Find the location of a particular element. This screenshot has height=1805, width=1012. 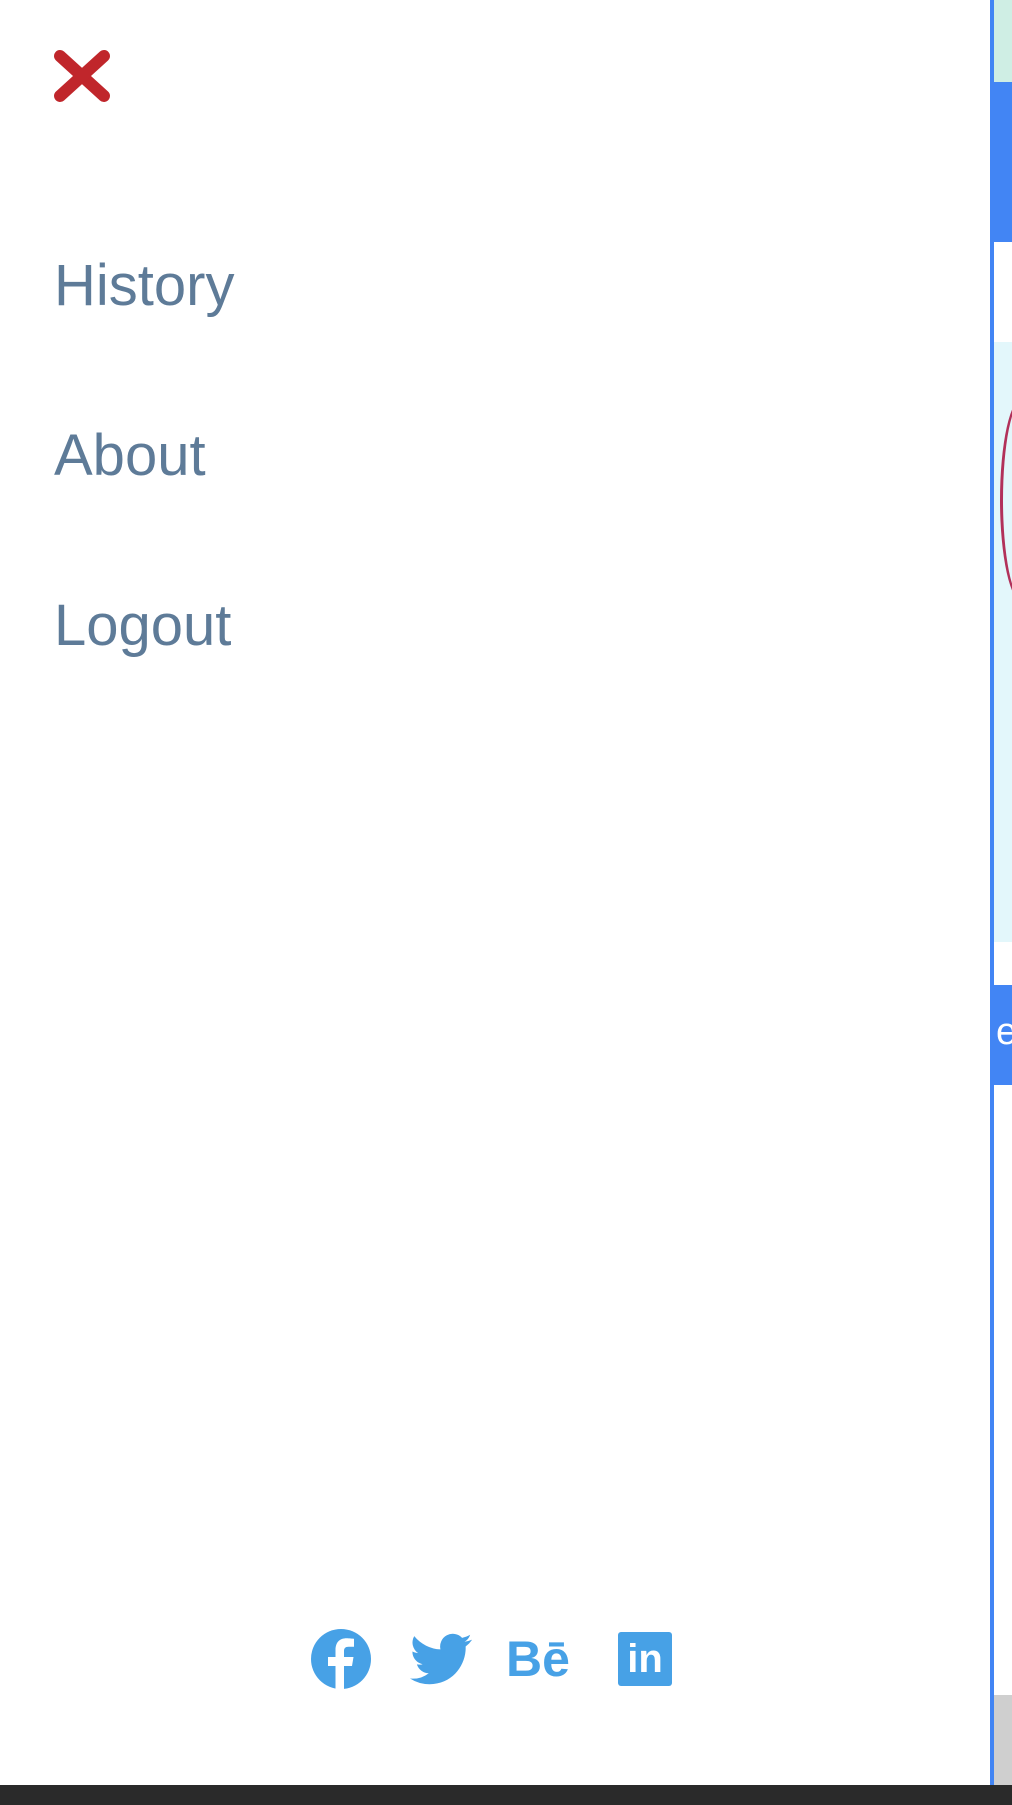

underlay-image-detail is located at coordinates (1006, 500).